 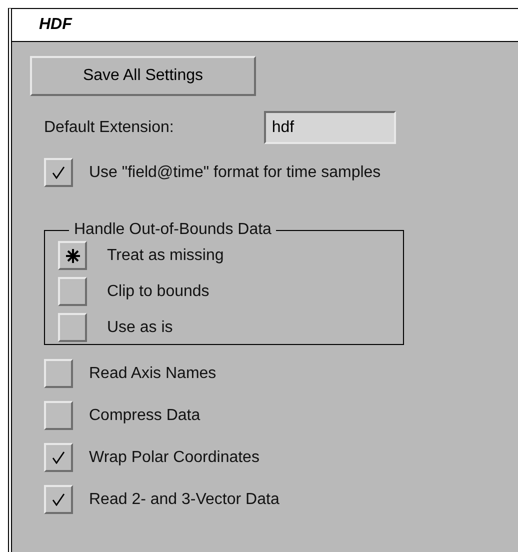 I want to click on checkbox-label: Read 2- and 3-Vector Data, so click(x=184, y=499).